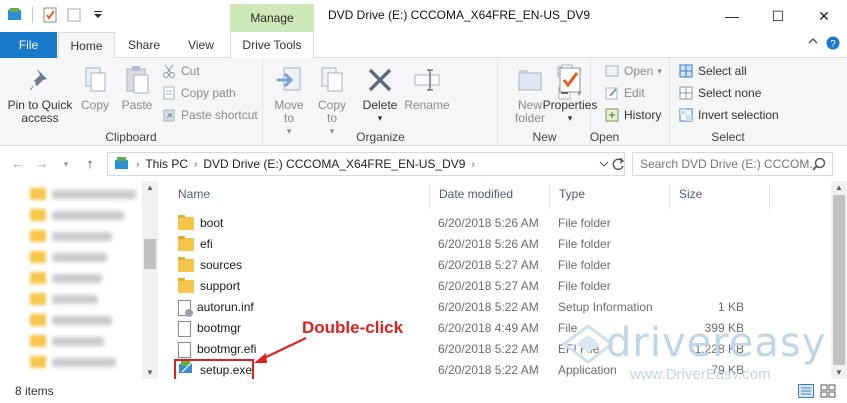  Describe the element at coordinates (86, 45) in the screenshot. I see `tab-home: Home` at that location.